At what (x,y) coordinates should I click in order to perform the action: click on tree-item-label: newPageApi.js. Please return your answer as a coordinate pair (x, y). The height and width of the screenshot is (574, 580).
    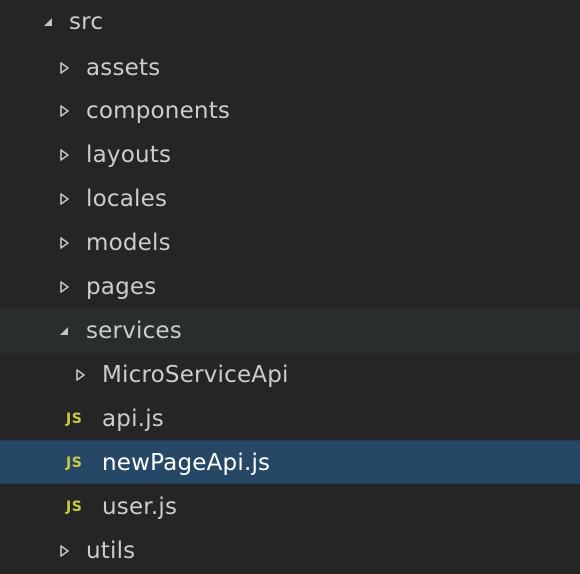
    Looking at the image, I should click on (186, 463).